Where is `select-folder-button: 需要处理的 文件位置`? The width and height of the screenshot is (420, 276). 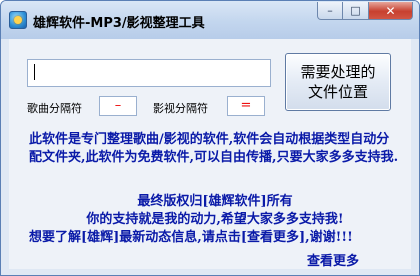
select-folder-button: 需要处理的 文件位置 is located at coordinates (338, 82).